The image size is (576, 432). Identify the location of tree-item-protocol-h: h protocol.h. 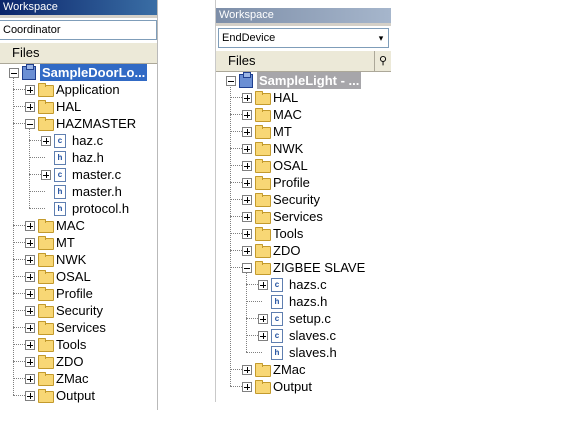
(78, 208).